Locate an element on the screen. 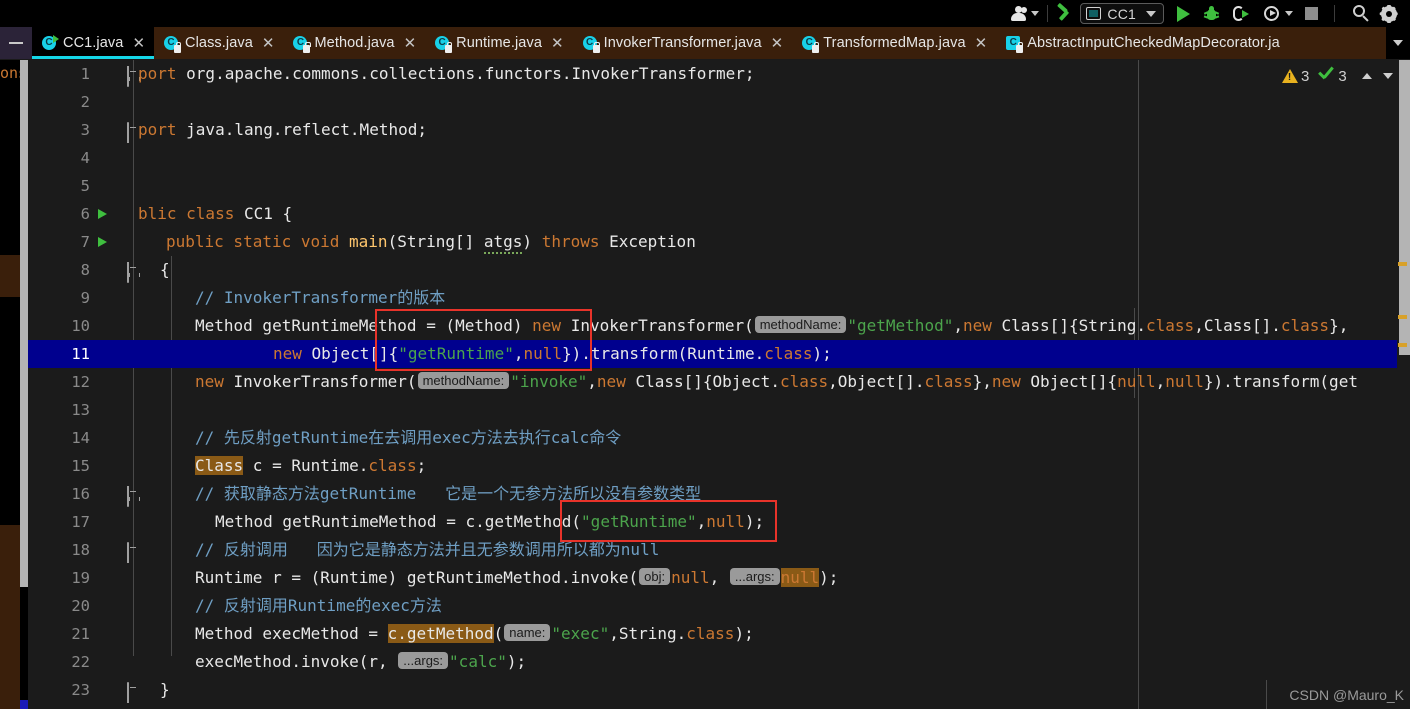 The height and width of the screenshot is (709, 1410). line-number: 1 is located at coordinates (85, 74).